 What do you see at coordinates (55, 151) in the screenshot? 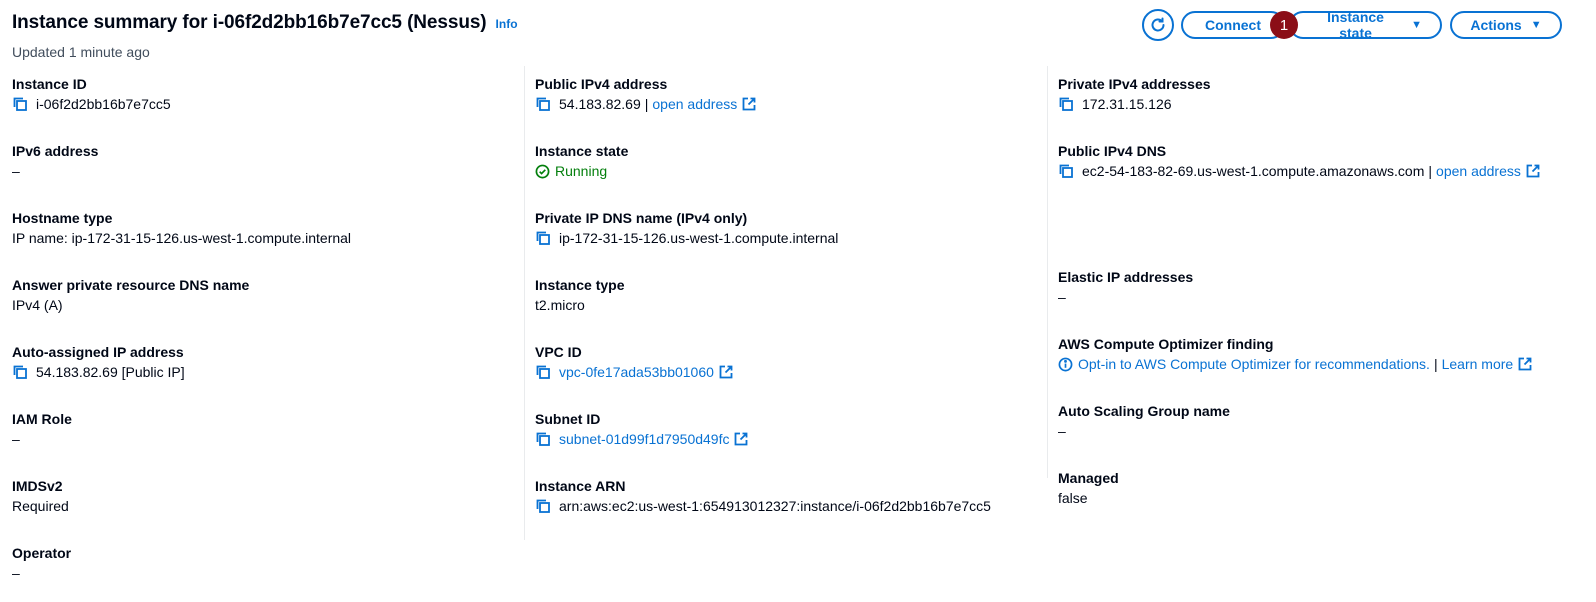
I see `field-label: IPv6 address` at bounding box center [55, 151].